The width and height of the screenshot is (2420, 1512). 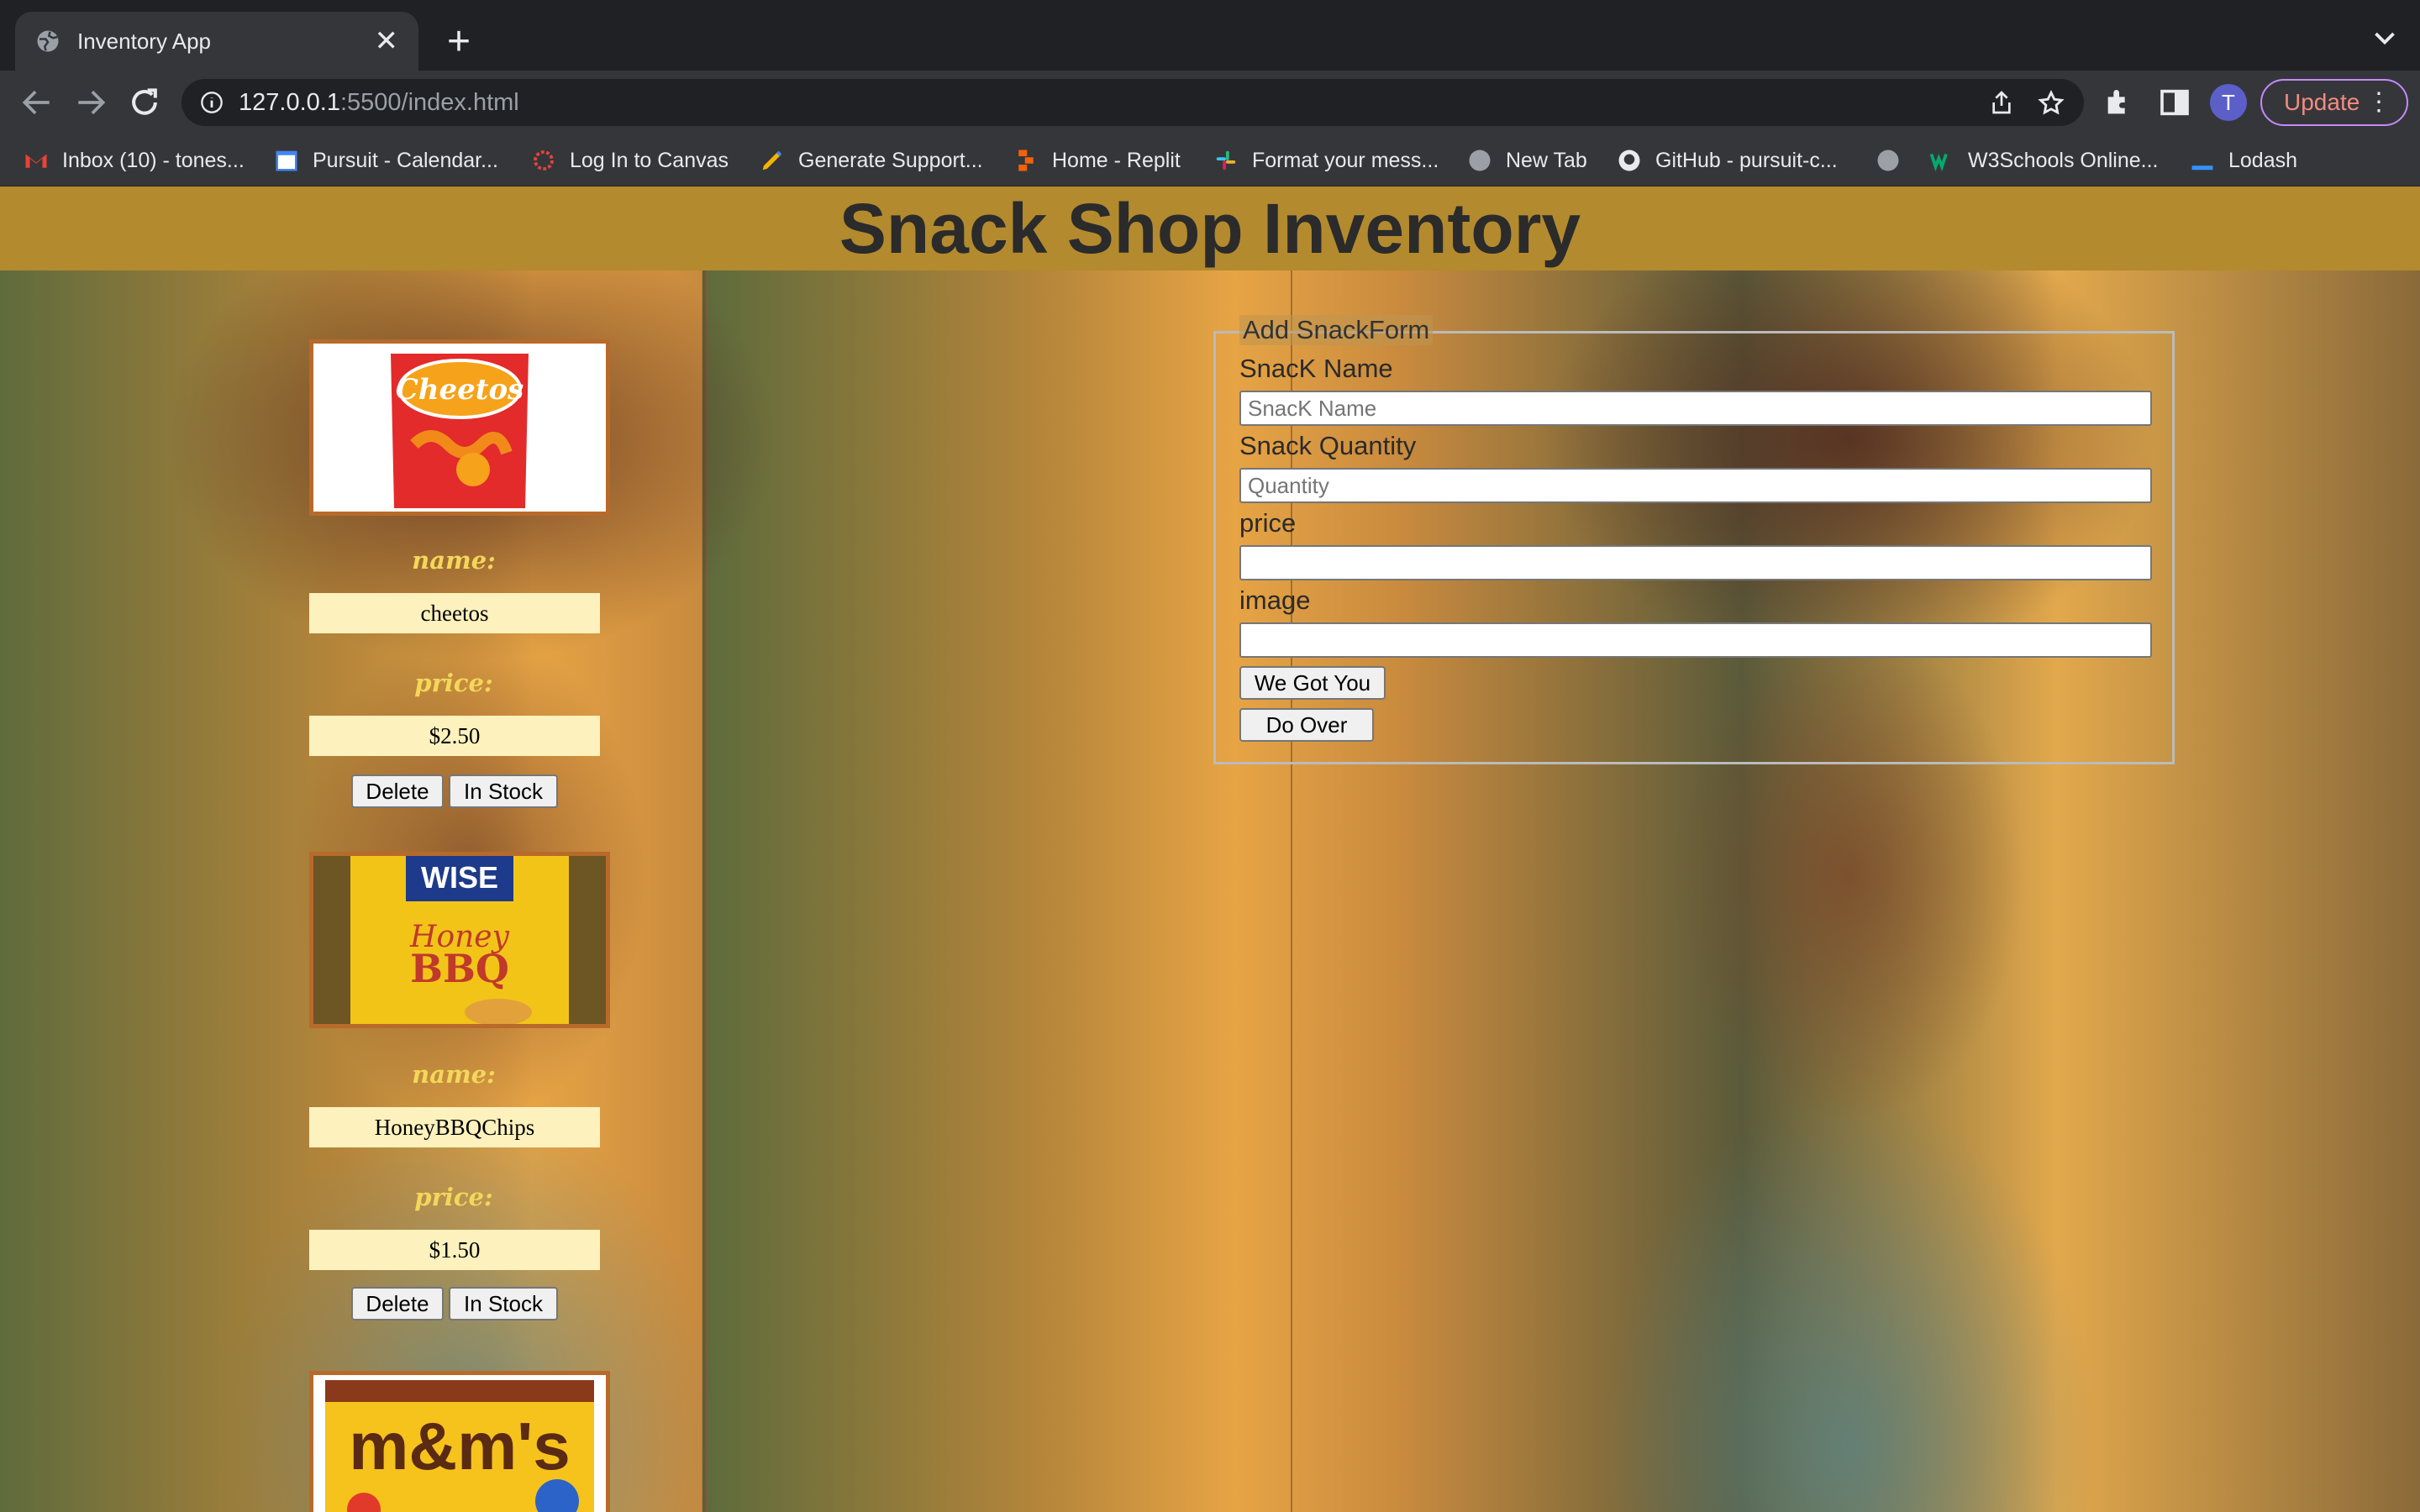 I want to click on bookmark-item: Log In to Canvas, so click(x=630, y=160).